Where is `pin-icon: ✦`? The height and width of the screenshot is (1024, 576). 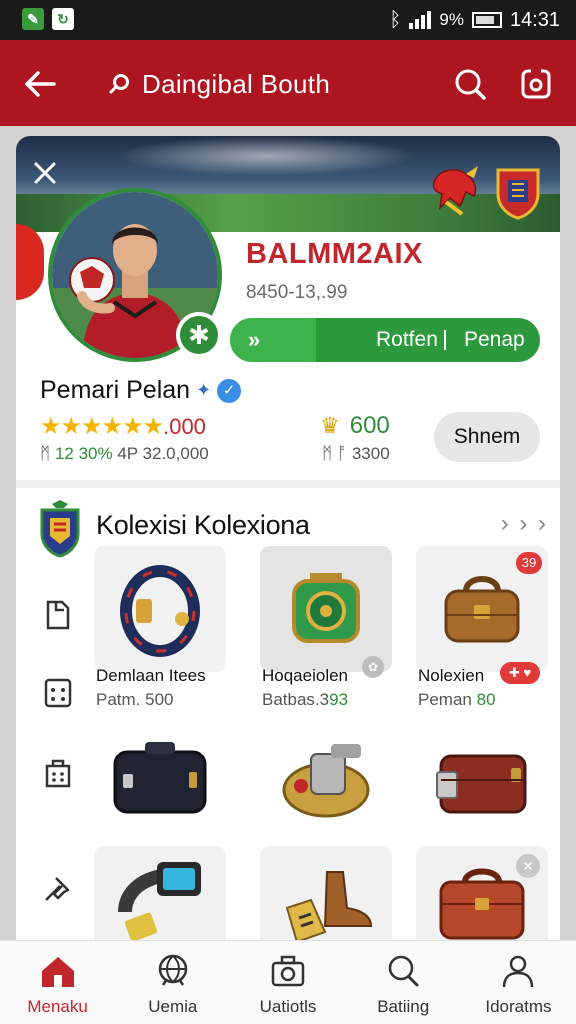
pin-icon: ✦ is located at coordinates (204, 390).